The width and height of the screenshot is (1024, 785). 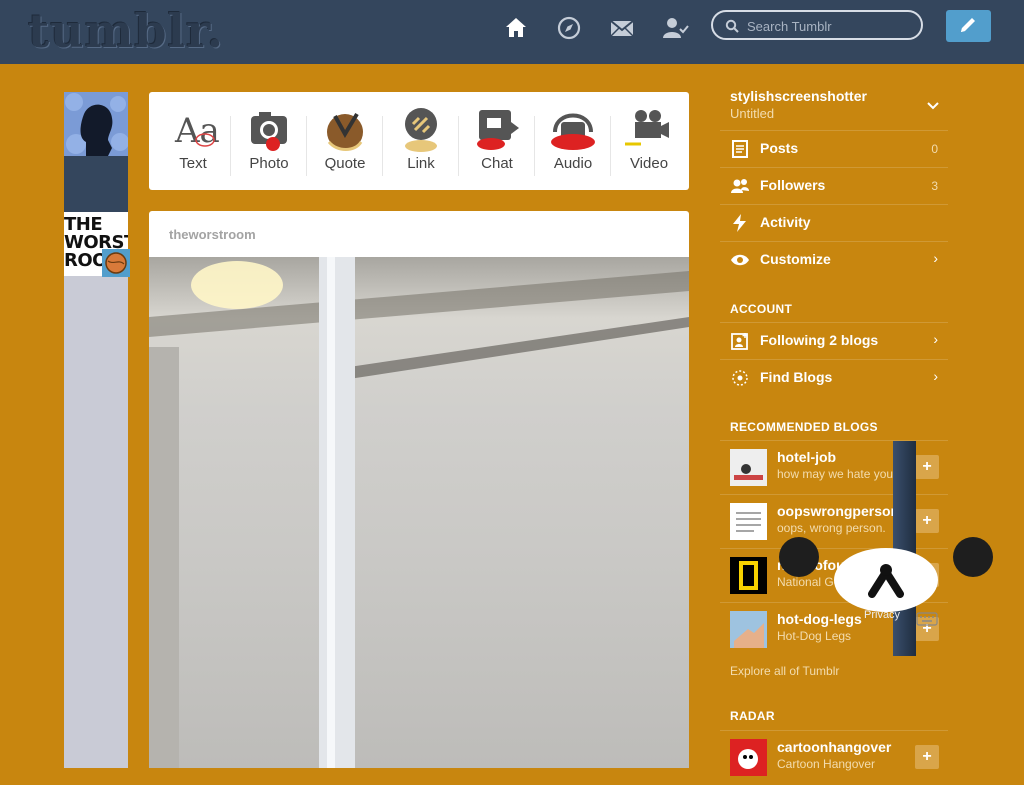 What do you see at coordinates (193, 163) in the screenshot?
I see `post-type-label: Text` at bounding box center [193, 163].